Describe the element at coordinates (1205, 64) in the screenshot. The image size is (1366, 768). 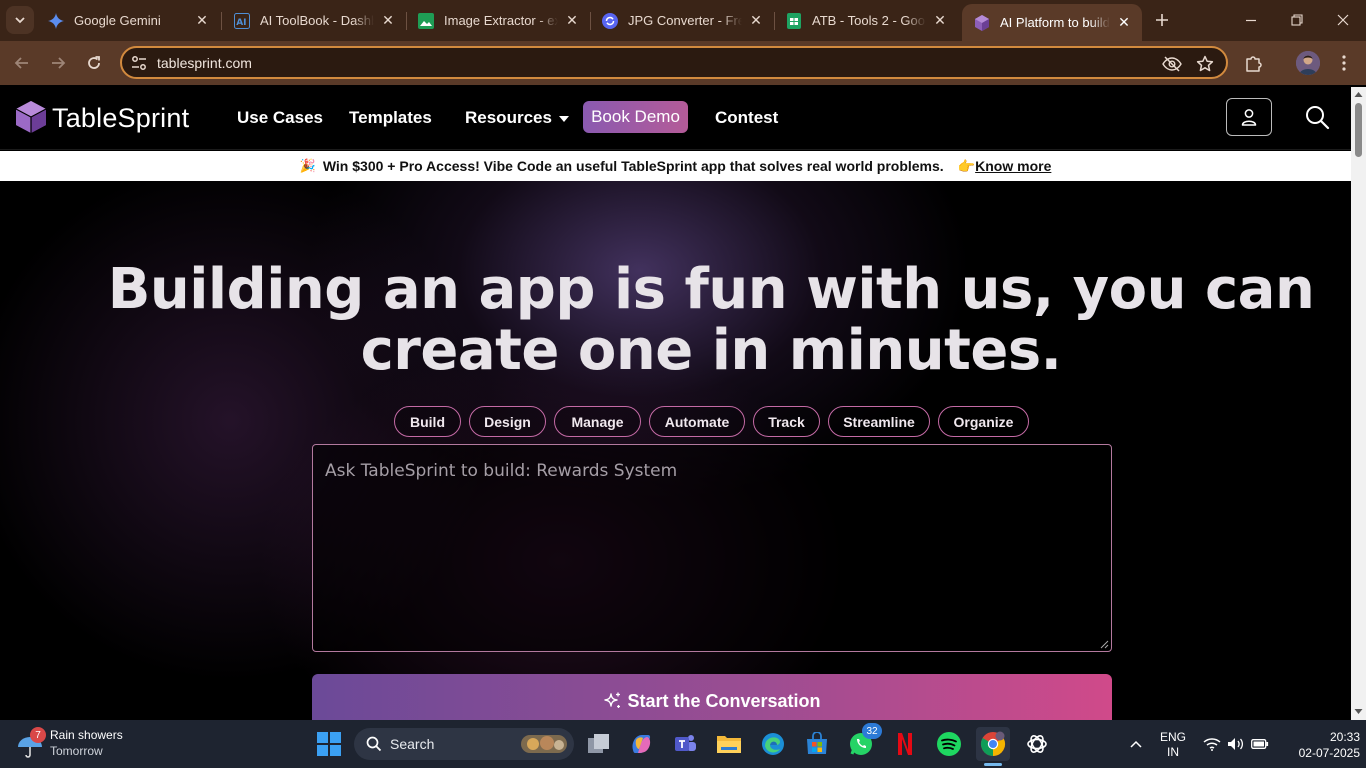
I see `star-icon` at that location.